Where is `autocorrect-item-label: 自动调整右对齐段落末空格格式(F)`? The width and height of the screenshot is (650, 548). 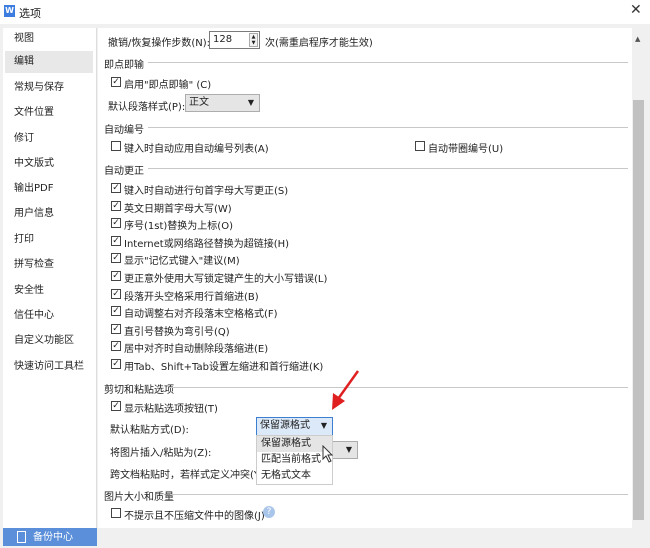
autocorrect-item-label: 自动调整右对齐段落末空格格式(F) is located at coordinates (201, 315).